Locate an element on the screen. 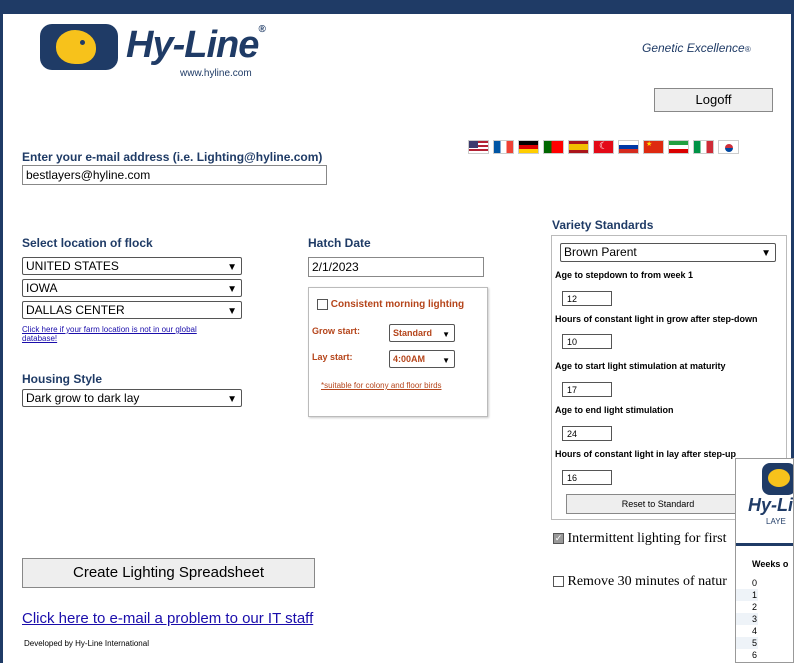  hatch-date-label: Hatch Date is located at coordinates (339, 243).